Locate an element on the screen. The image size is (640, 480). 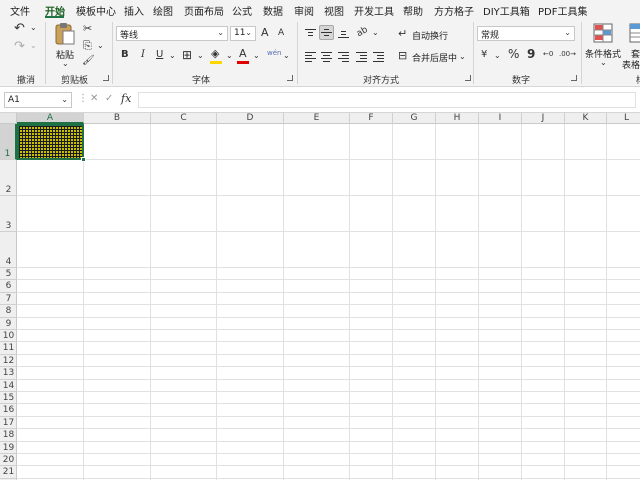
copy-dropdown-icon: ⌄ is located at coordinates (100, 46).